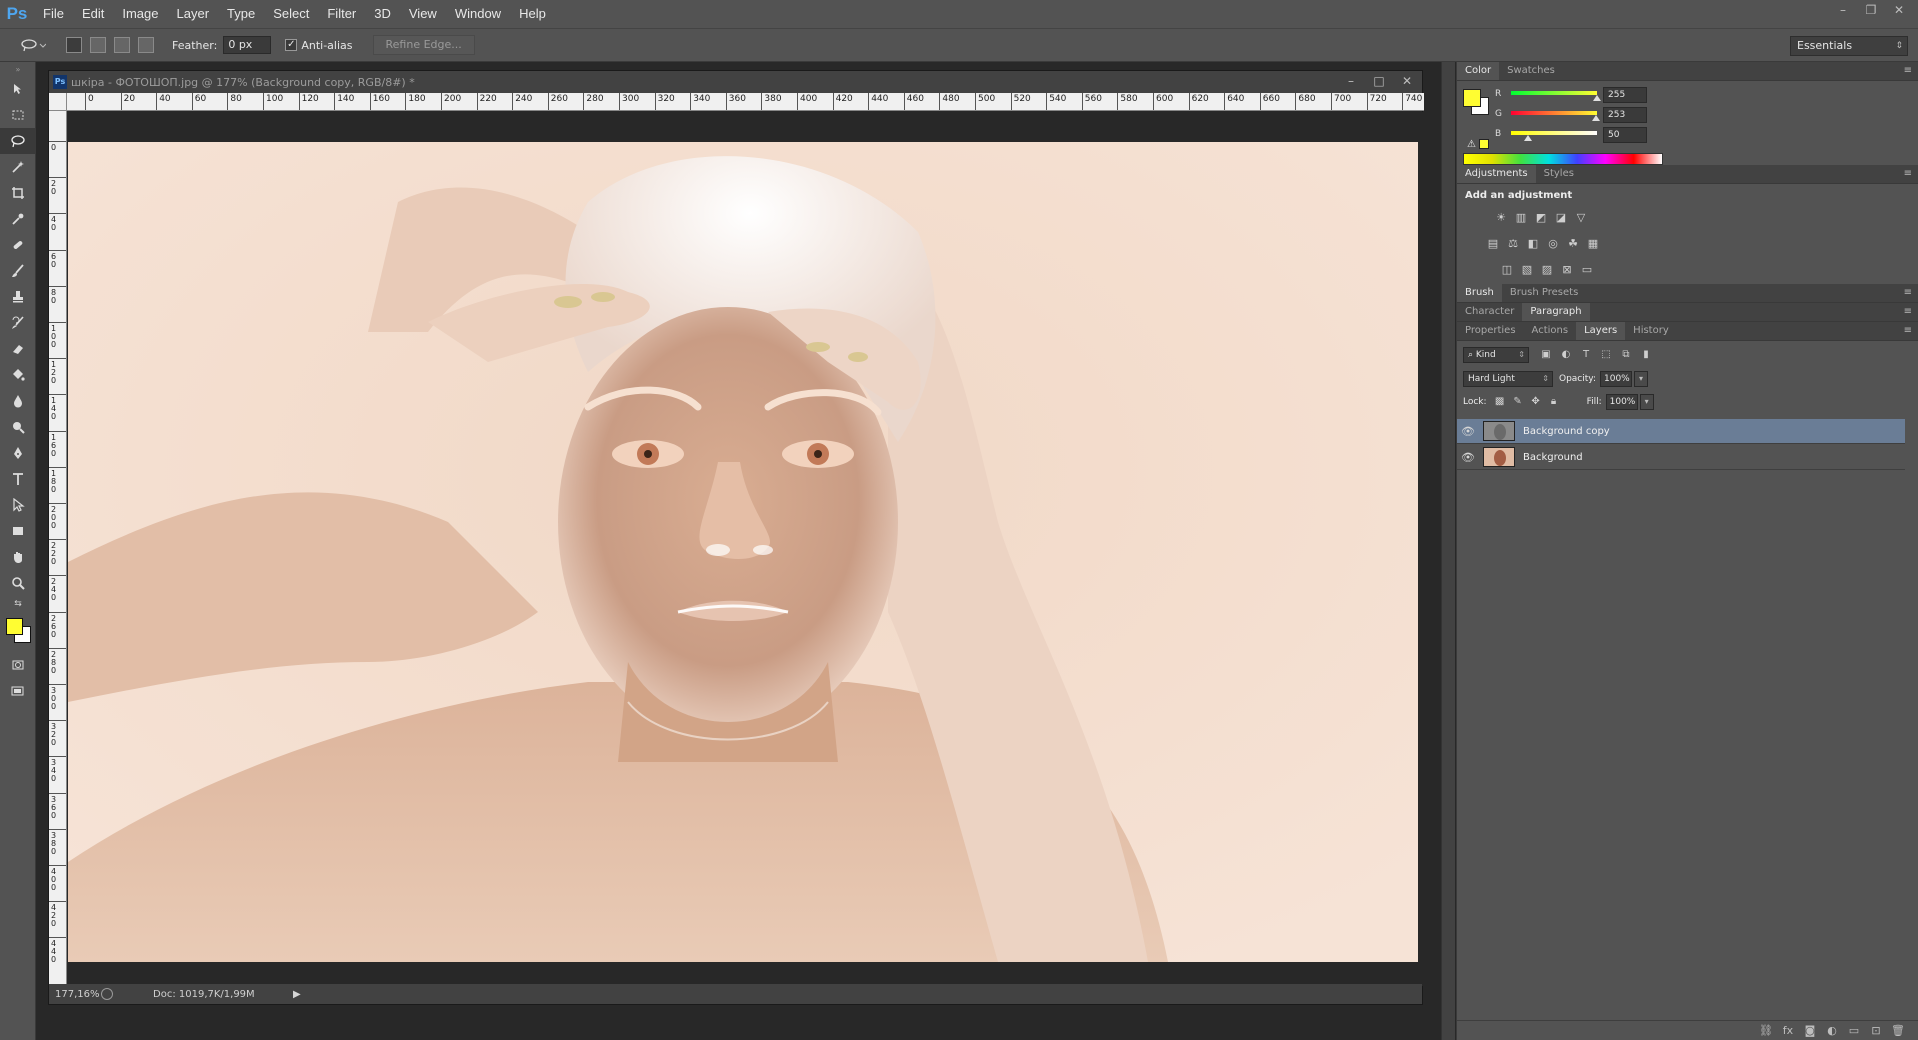 Image resolution: width=1918 pixels, height=1040 pixels. Describe the element at coordinates (1541, 218) in the screenshot. I see `curves-icon: ◩` at that location.